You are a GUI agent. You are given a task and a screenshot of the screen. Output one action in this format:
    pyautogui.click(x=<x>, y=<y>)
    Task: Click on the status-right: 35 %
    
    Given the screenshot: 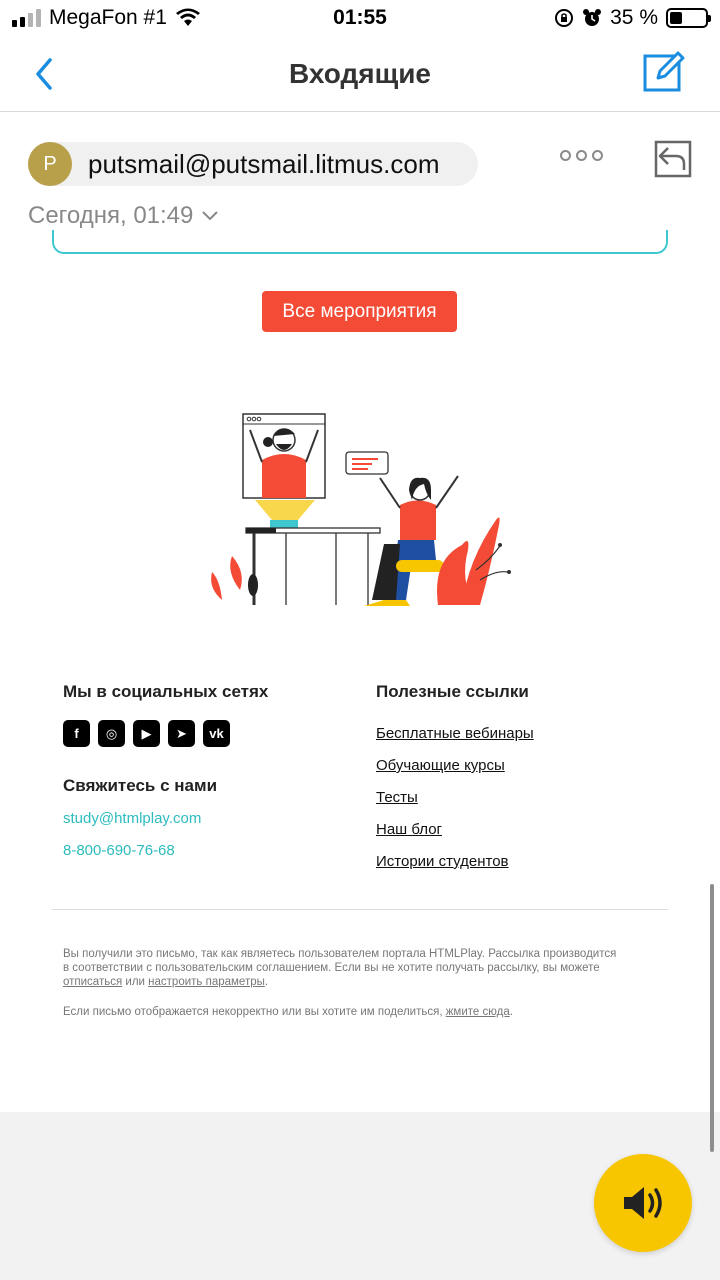 What is the action you would take?
    pyautogui.click(x=632, y=18)
    